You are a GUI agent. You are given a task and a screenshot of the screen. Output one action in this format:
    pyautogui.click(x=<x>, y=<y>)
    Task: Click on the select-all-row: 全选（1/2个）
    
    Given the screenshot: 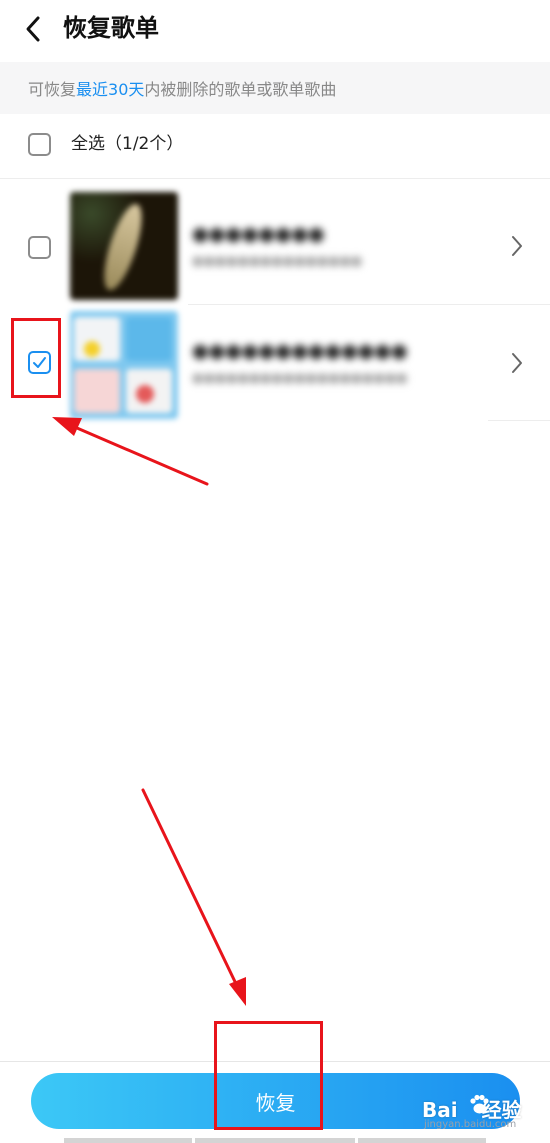 What is the action you would take?
    pyautogui.click(x=275, y=146)
    